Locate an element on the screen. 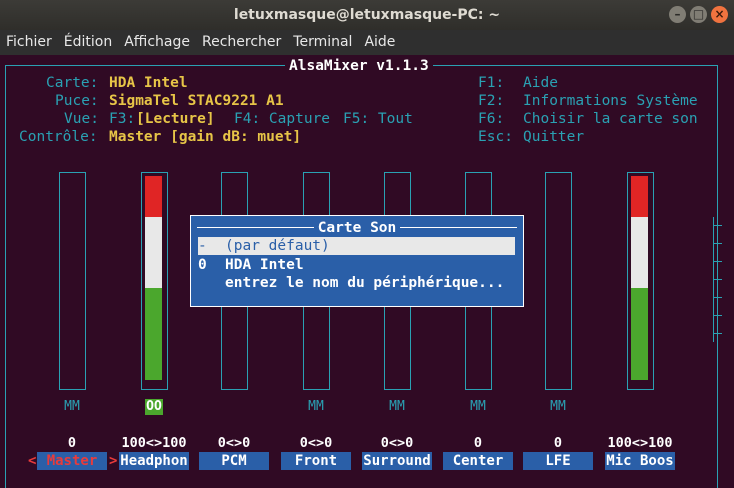  channel-label-center: Center is located at coordinates (478, 461).